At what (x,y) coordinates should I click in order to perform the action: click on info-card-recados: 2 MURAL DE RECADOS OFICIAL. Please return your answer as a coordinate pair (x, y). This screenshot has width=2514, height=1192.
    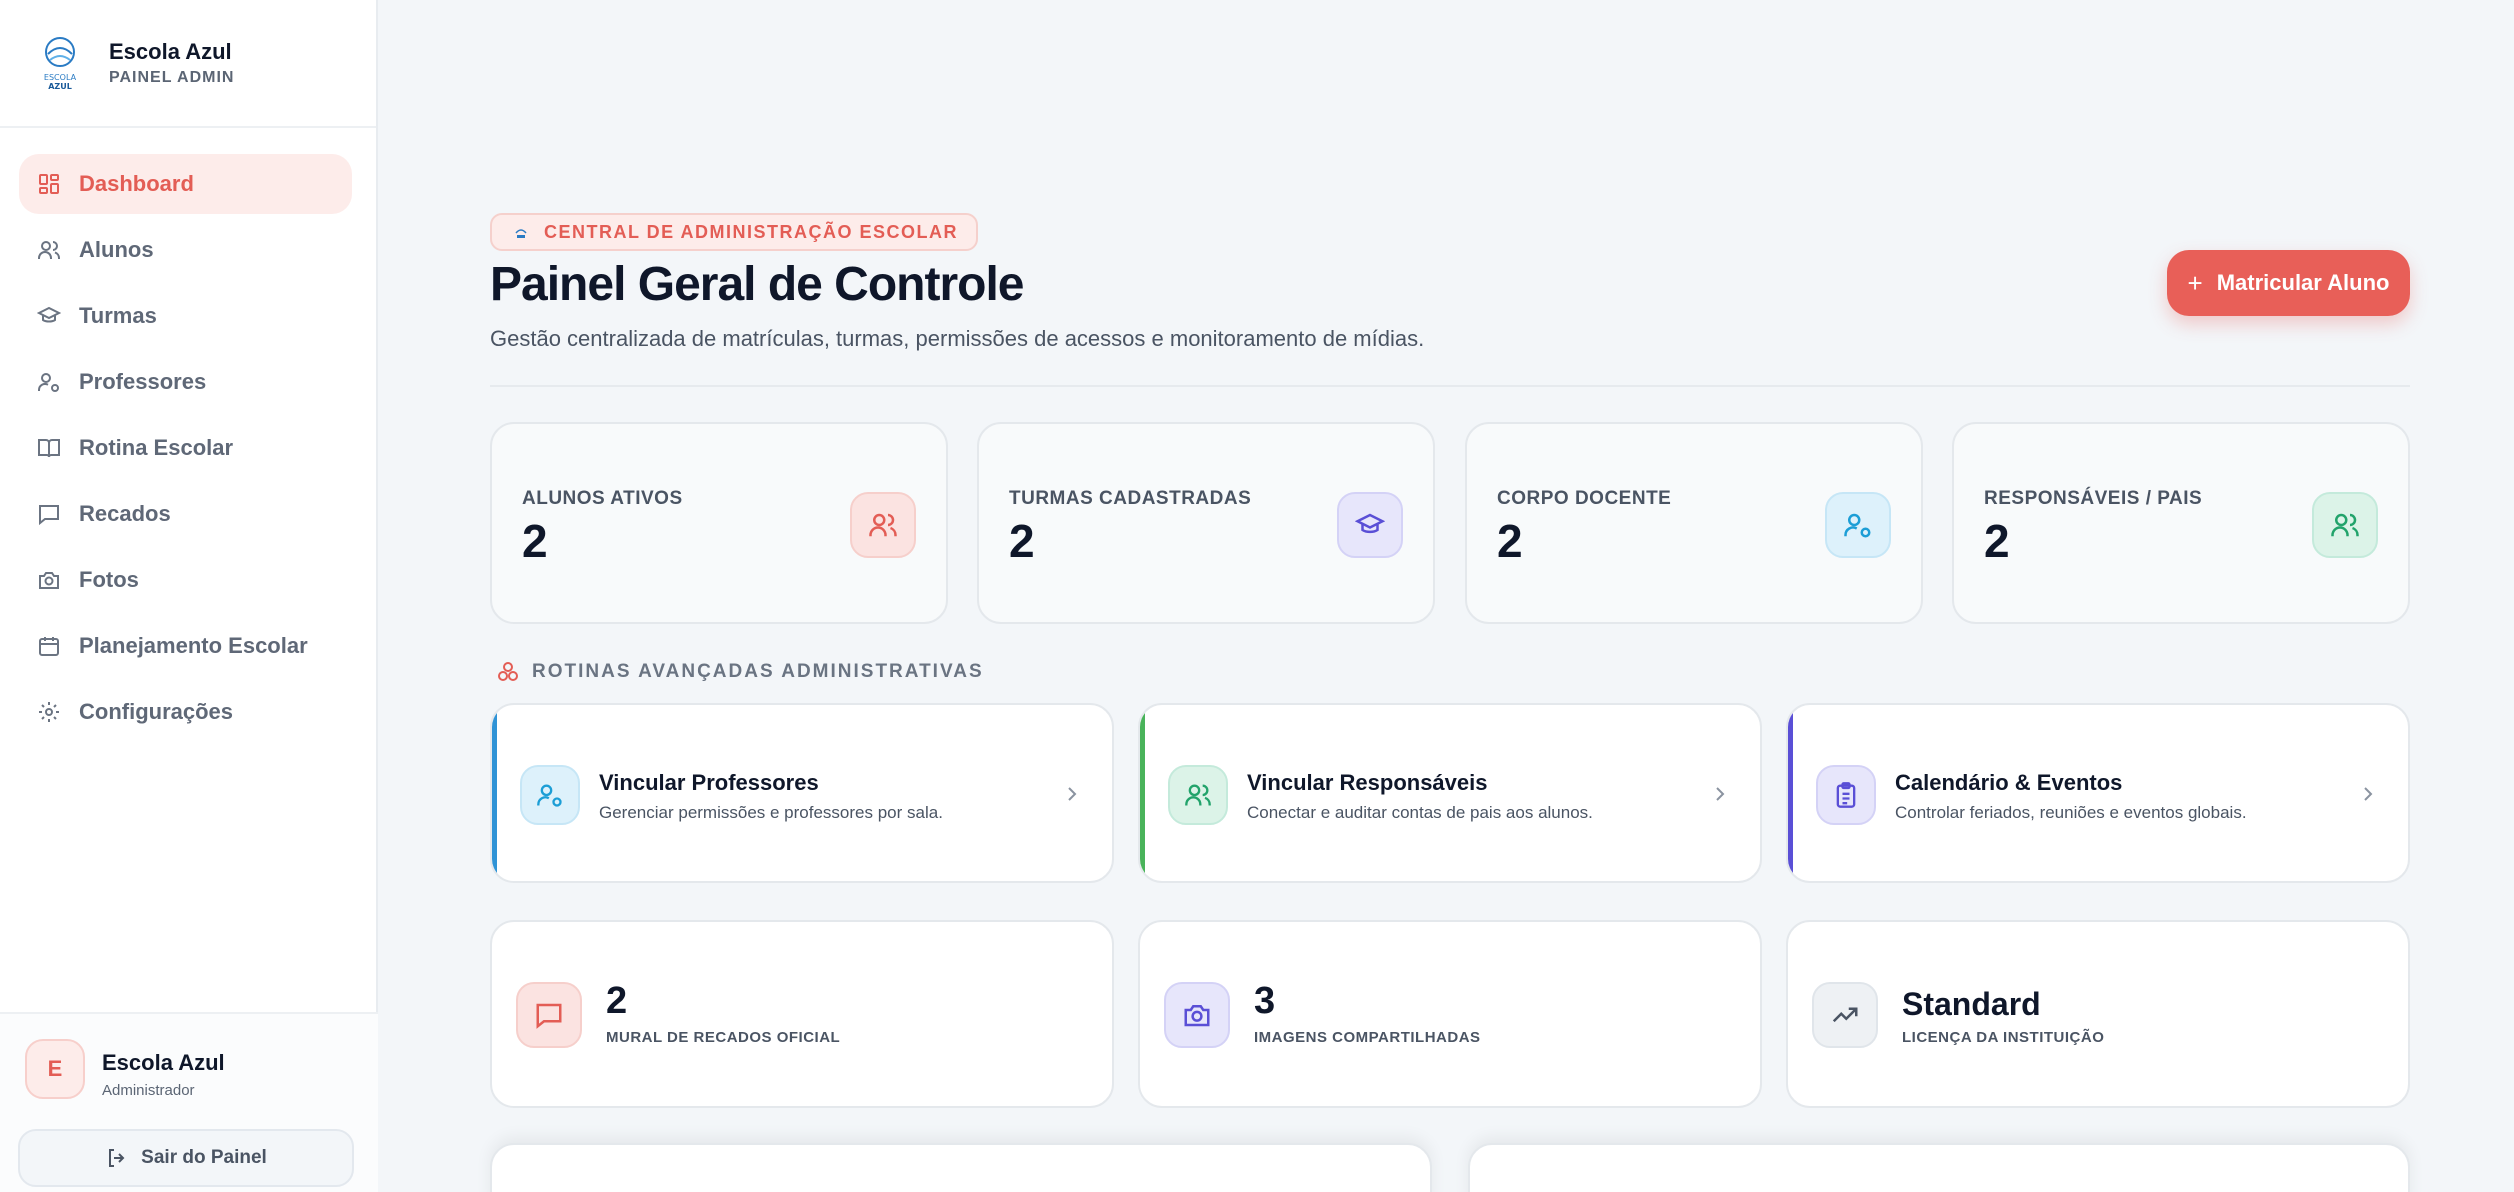
    Looking at the image, I should click on (802, 1014).